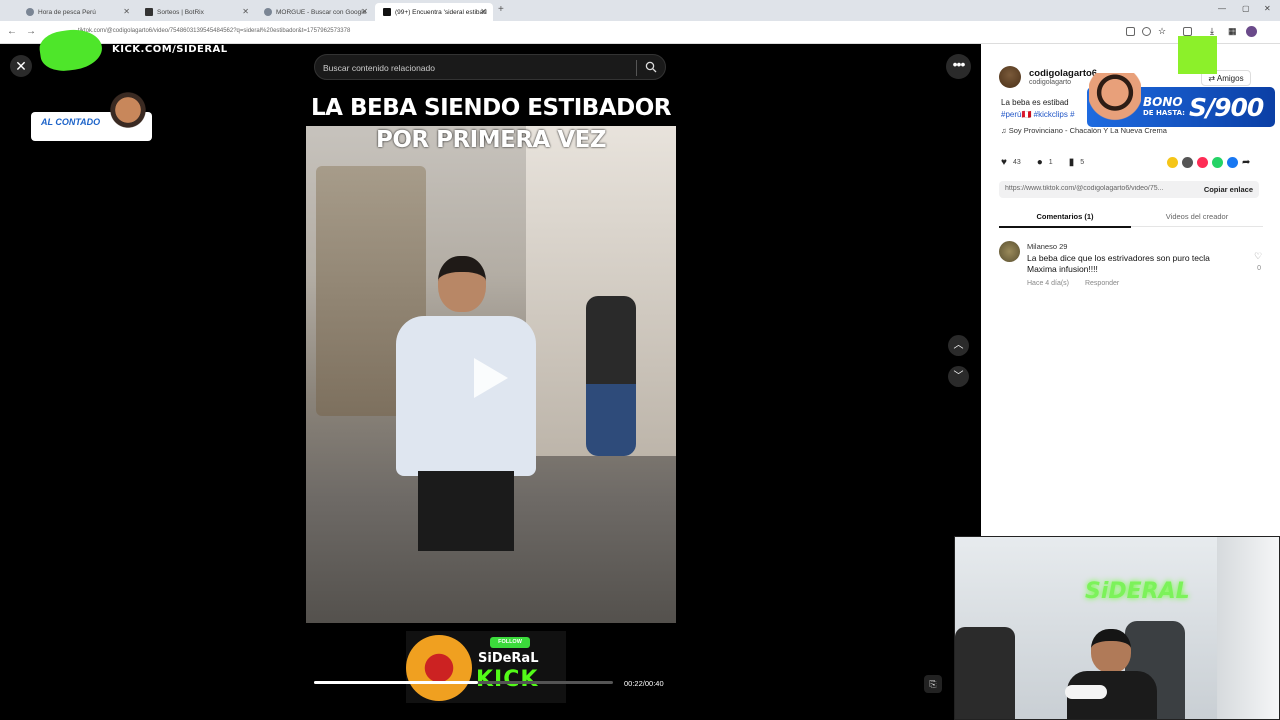 The image size is (1280, 720). What do you see at coordinates (1232, 162) in the screenshot?
I see `facebook-icon` at bounding box center [1232, 162].